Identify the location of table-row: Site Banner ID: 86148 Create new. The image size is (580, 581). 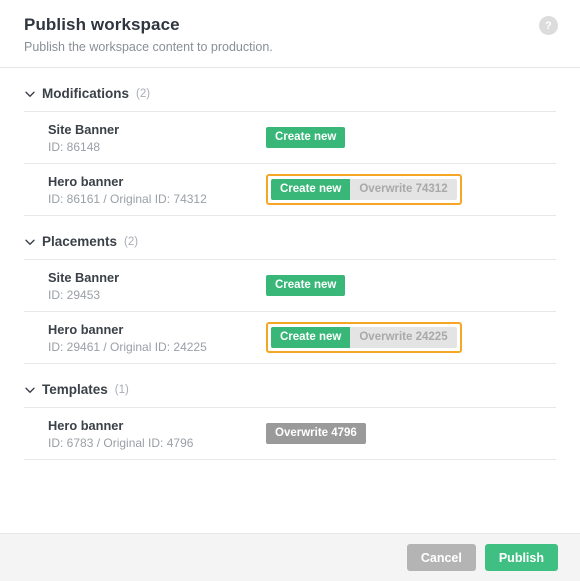
(290, 138).